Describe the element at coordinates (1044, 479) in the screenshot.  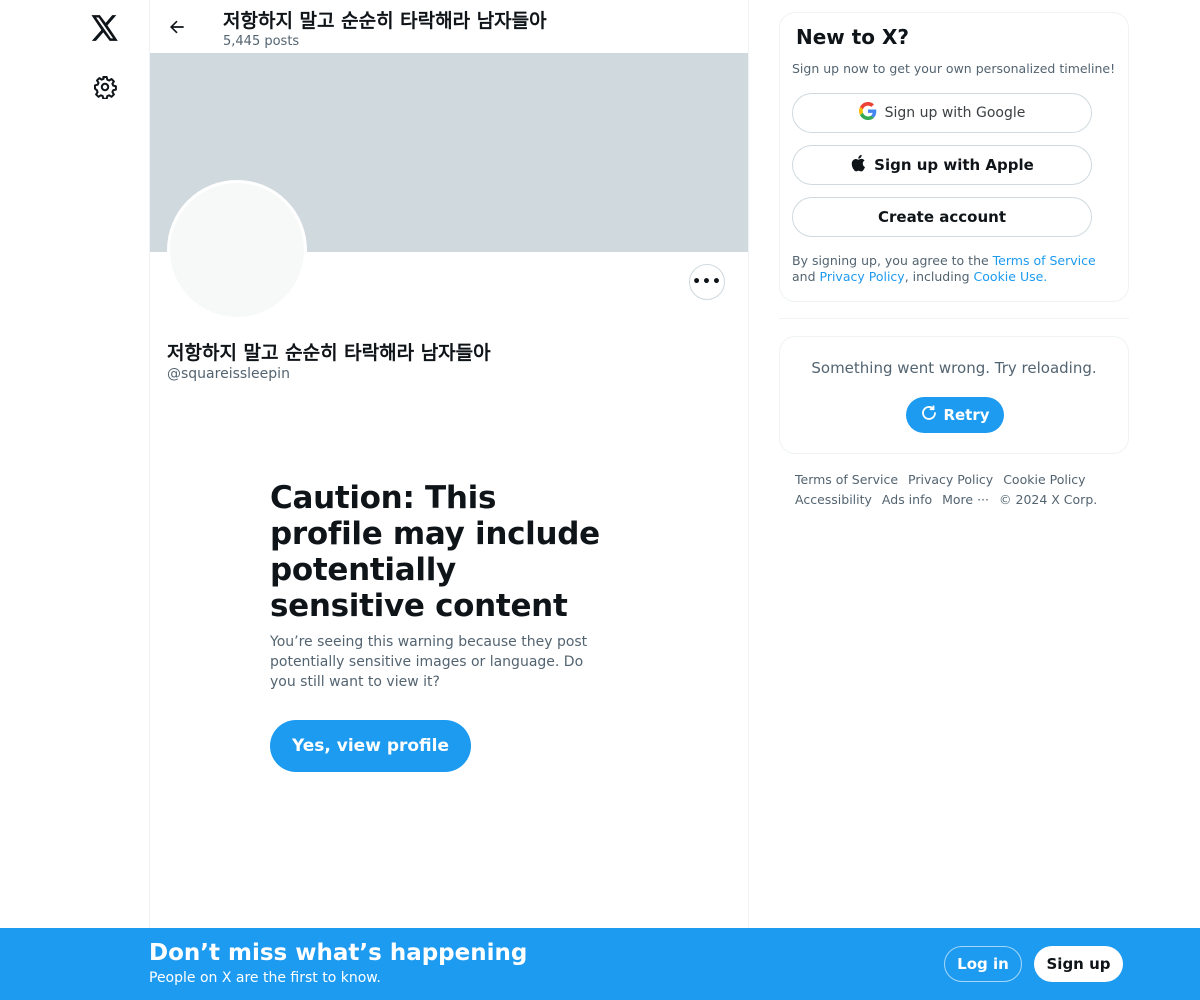
I see `footer-cookie-link: Cookie Policy` at that location.